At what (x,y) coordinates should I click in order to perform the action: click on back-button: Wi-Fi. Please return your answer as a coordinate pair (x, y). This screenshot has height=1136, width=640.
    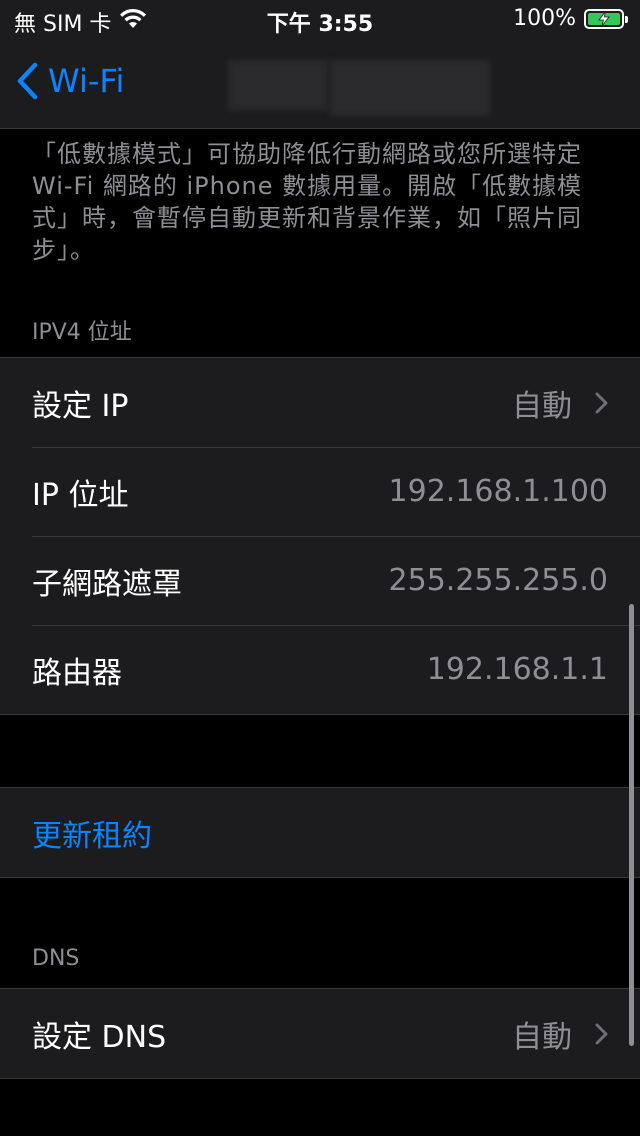
    Looking at the image, I should click on (70, 81).